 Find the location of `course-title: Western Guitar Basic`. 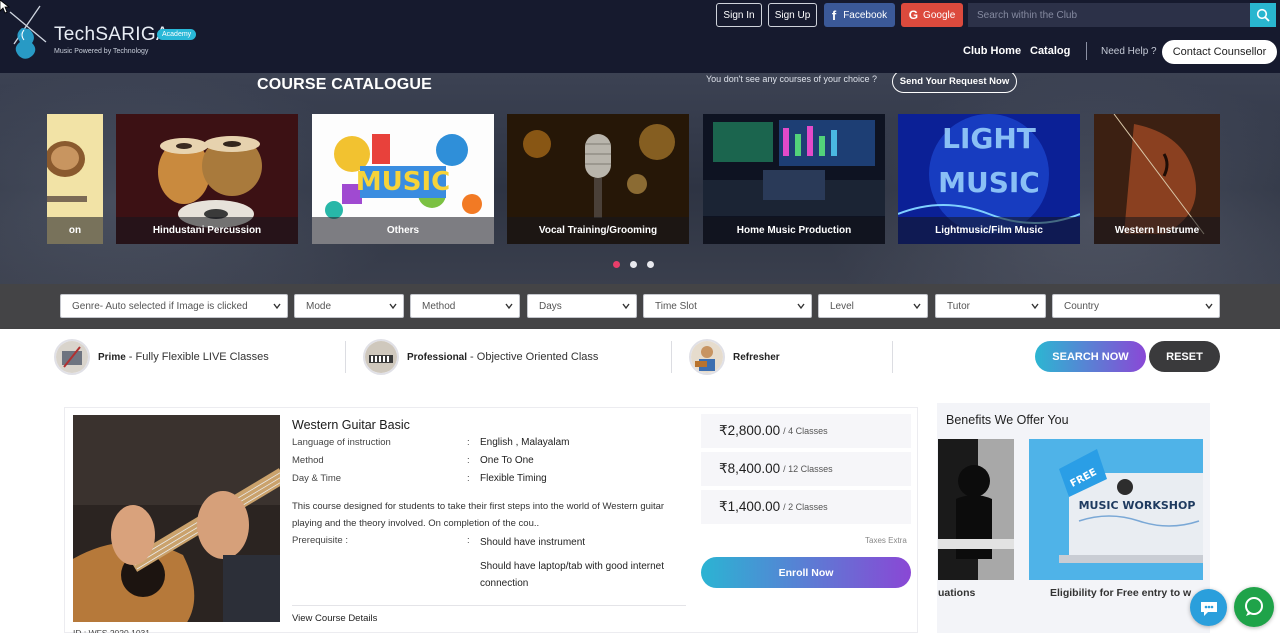

course-title: Western Guitar Basic is located at coordinates (351, 425).